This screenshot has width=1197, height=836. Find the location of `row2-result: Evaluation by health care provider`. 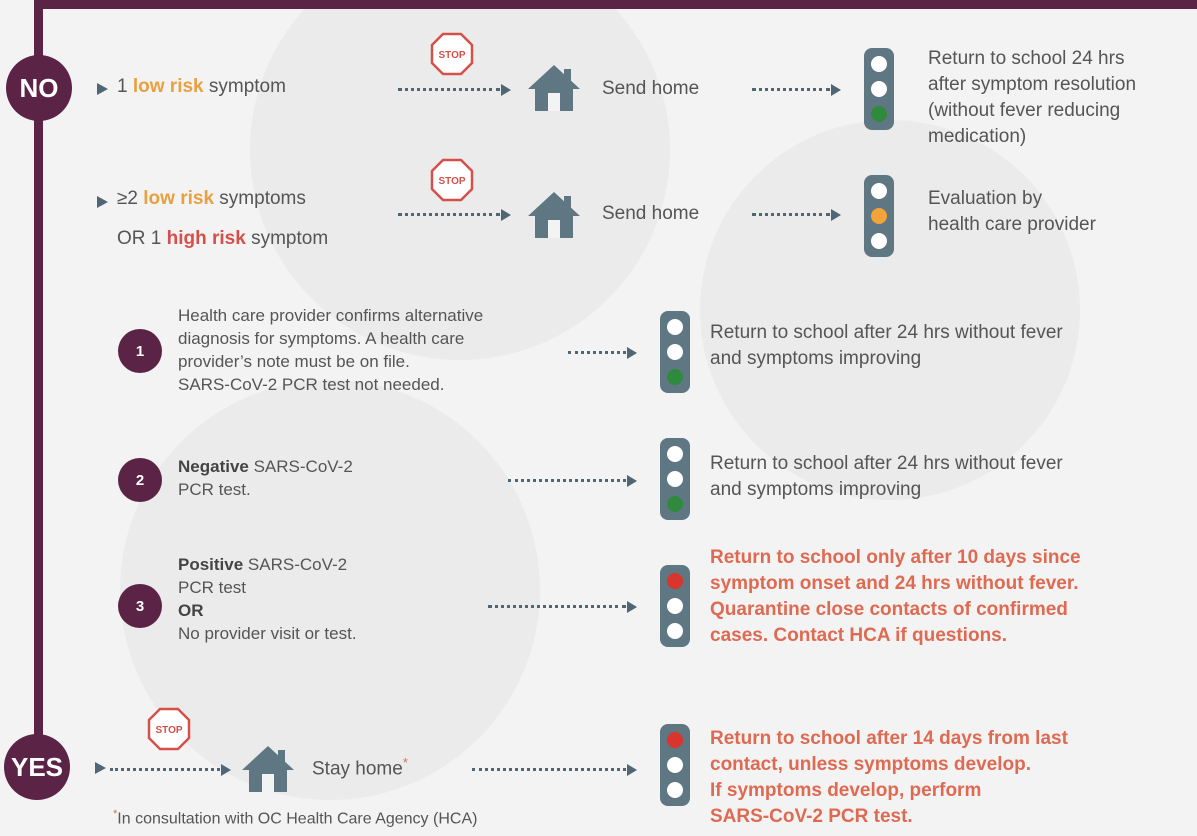

row2-result: Evaluation by health care provider is located at coordinates (1012, 211).